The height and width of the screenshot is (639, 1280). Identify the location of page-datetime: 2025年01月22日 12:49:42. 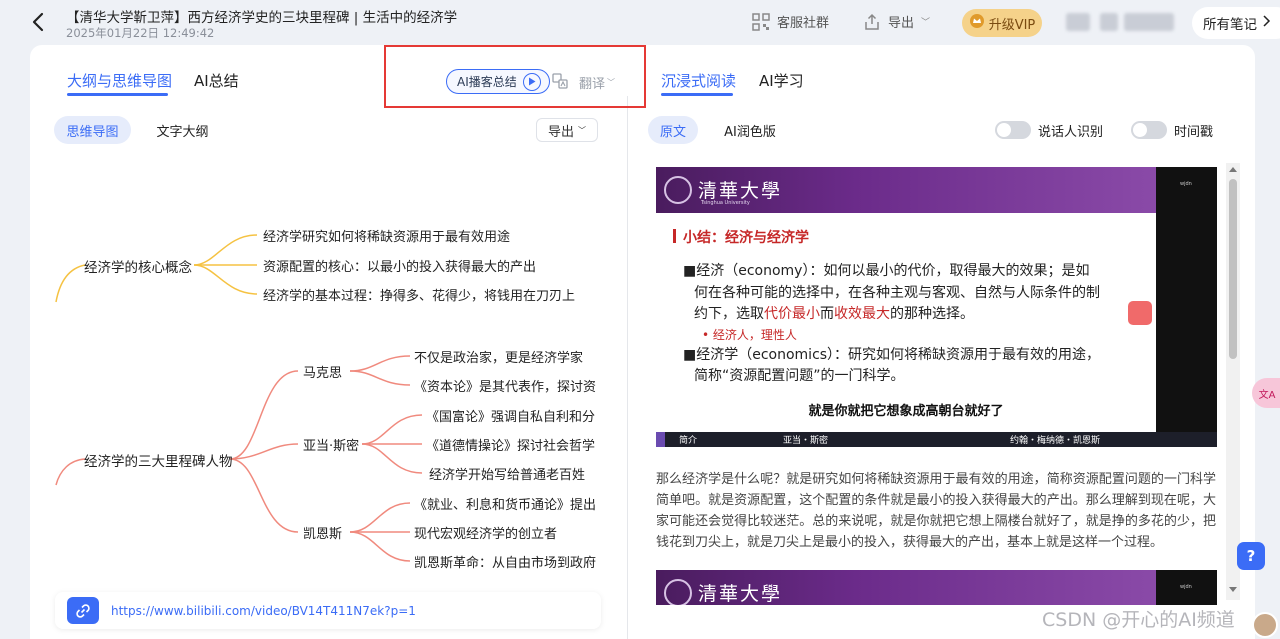
(140, 33).